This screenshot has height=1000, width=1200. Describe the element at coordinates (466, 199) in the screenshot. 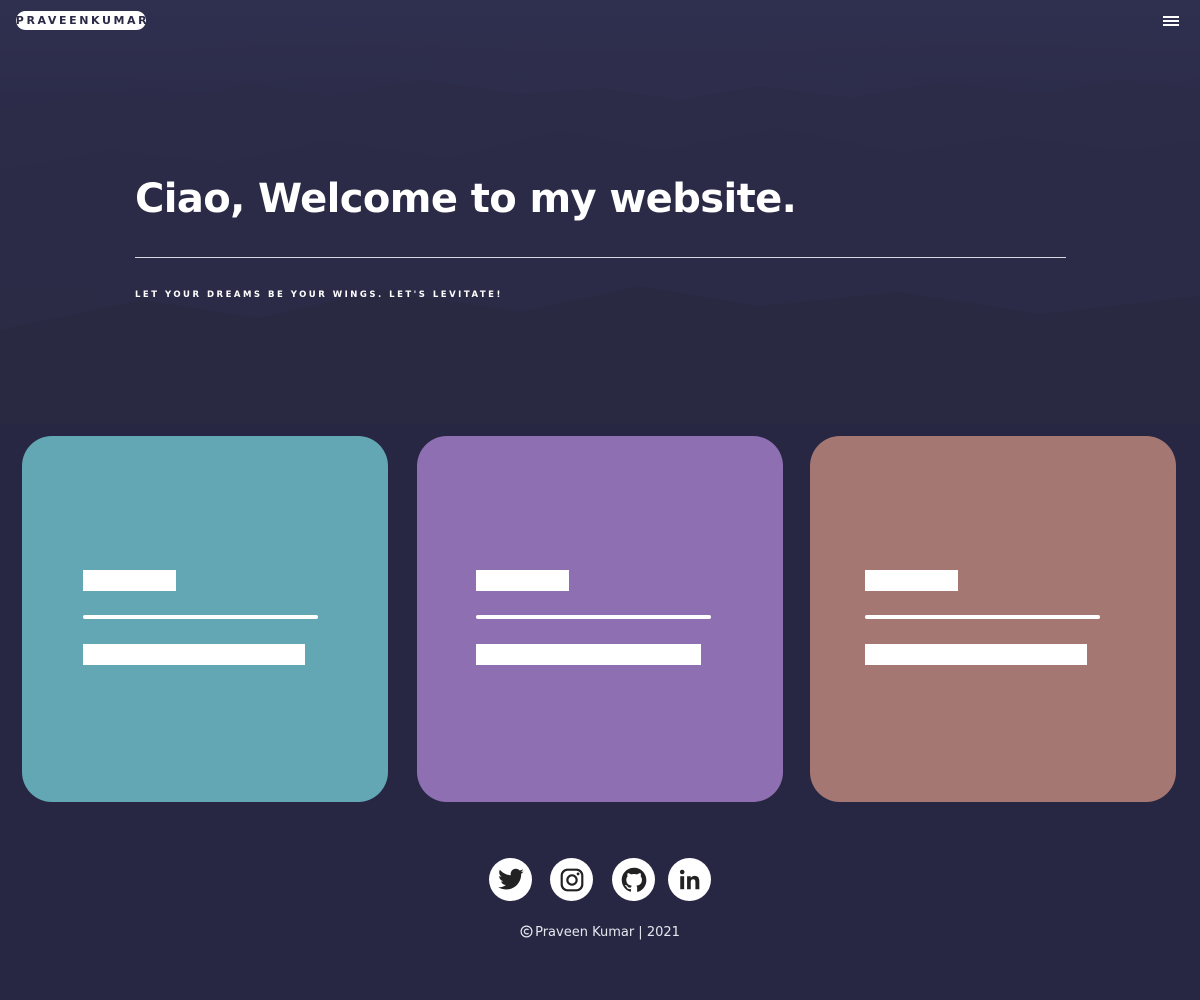

I see `hero-title: Ciao, Welcome to my website.` at that location.